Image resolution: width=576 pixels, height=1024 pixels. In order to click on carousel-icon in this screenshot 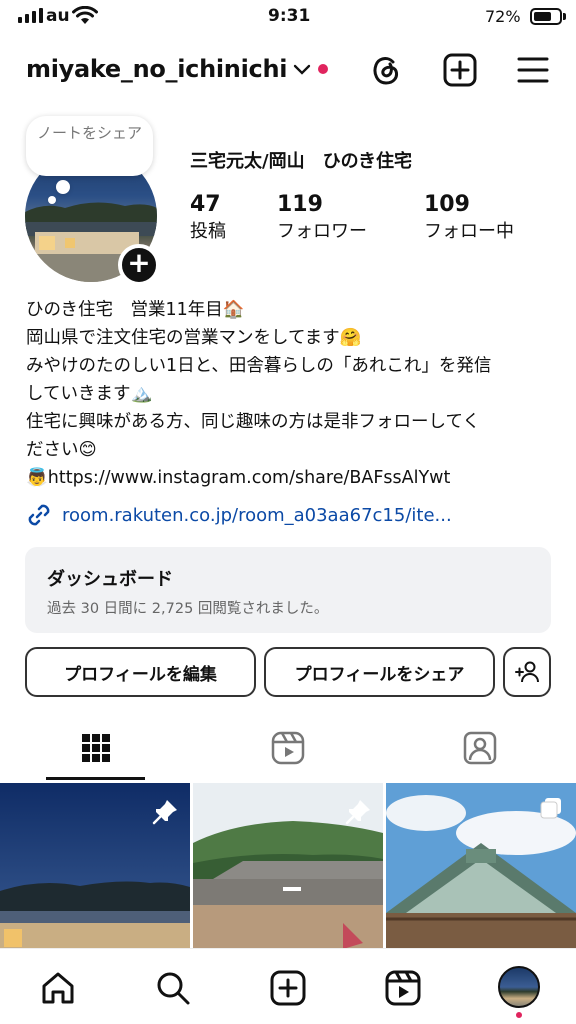, I will do `click(550, 808)`.